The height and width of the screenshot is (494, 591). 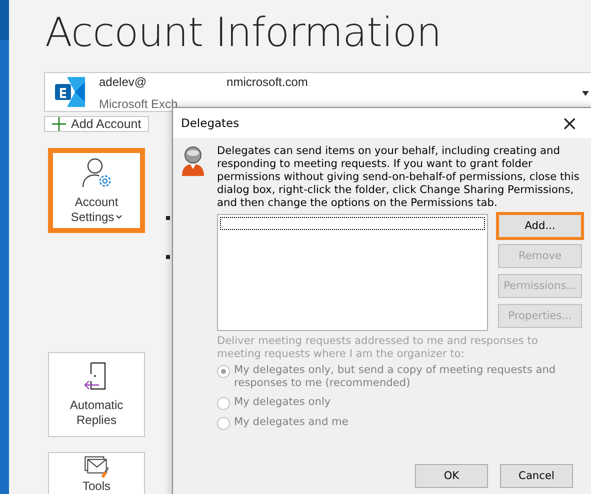 What do you see at coordinates (119, 217) in the screenshot?
I see `caret-icon` at bounding box center [119, 217].